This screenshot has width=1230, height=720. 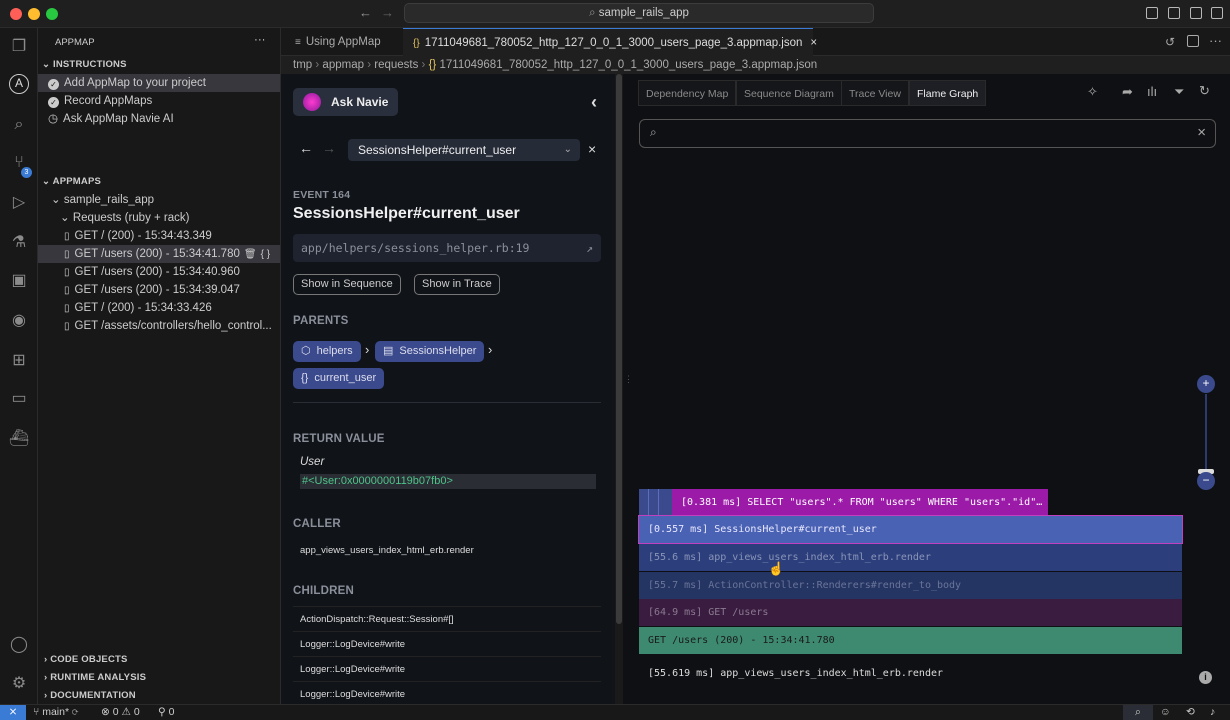 I want to click on source-location: app/helpers/sessions_helper.rb:19 ↗, so click(x=447, y=248).